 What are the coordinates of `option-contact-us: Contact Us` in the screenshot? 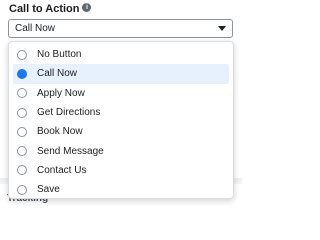 It's located at (121, 170).